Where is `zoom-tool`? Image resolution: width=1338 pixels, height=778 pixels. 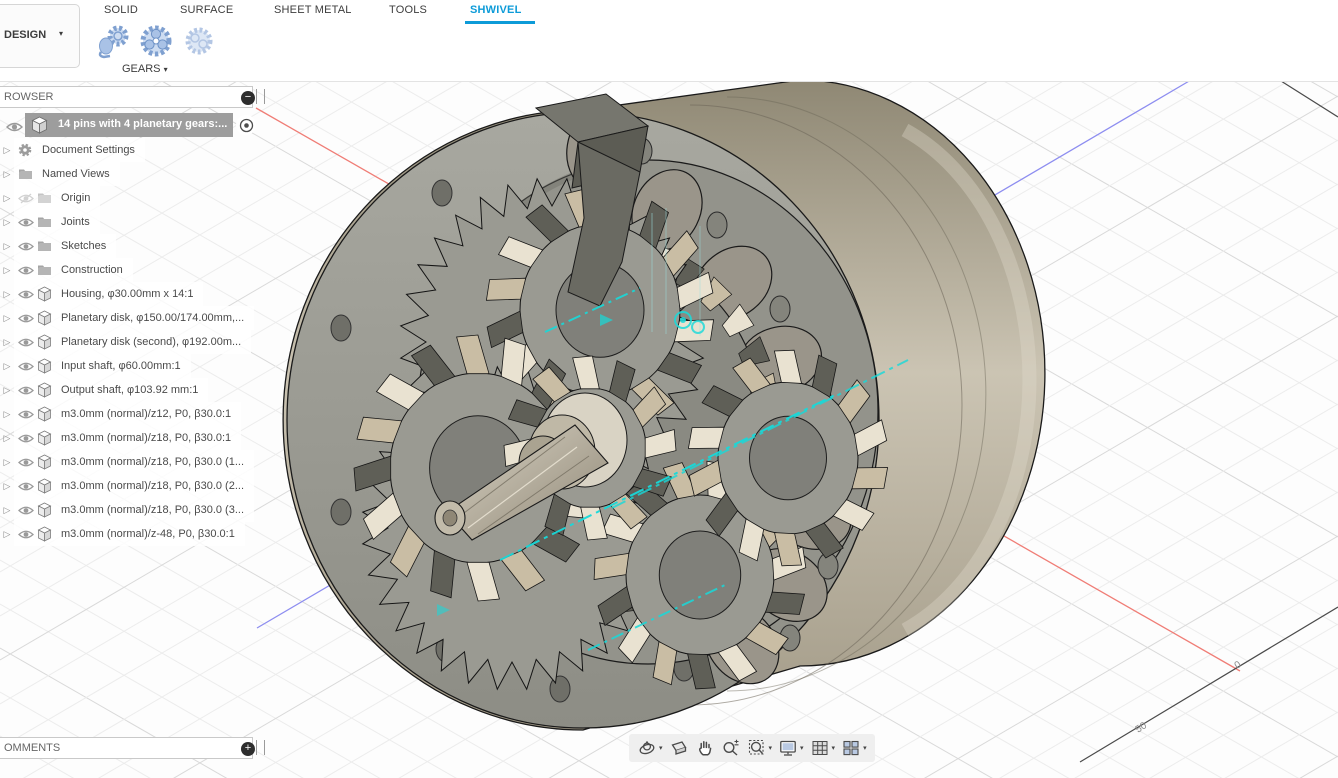
zoom-tool is located at coordinates (731, 748).